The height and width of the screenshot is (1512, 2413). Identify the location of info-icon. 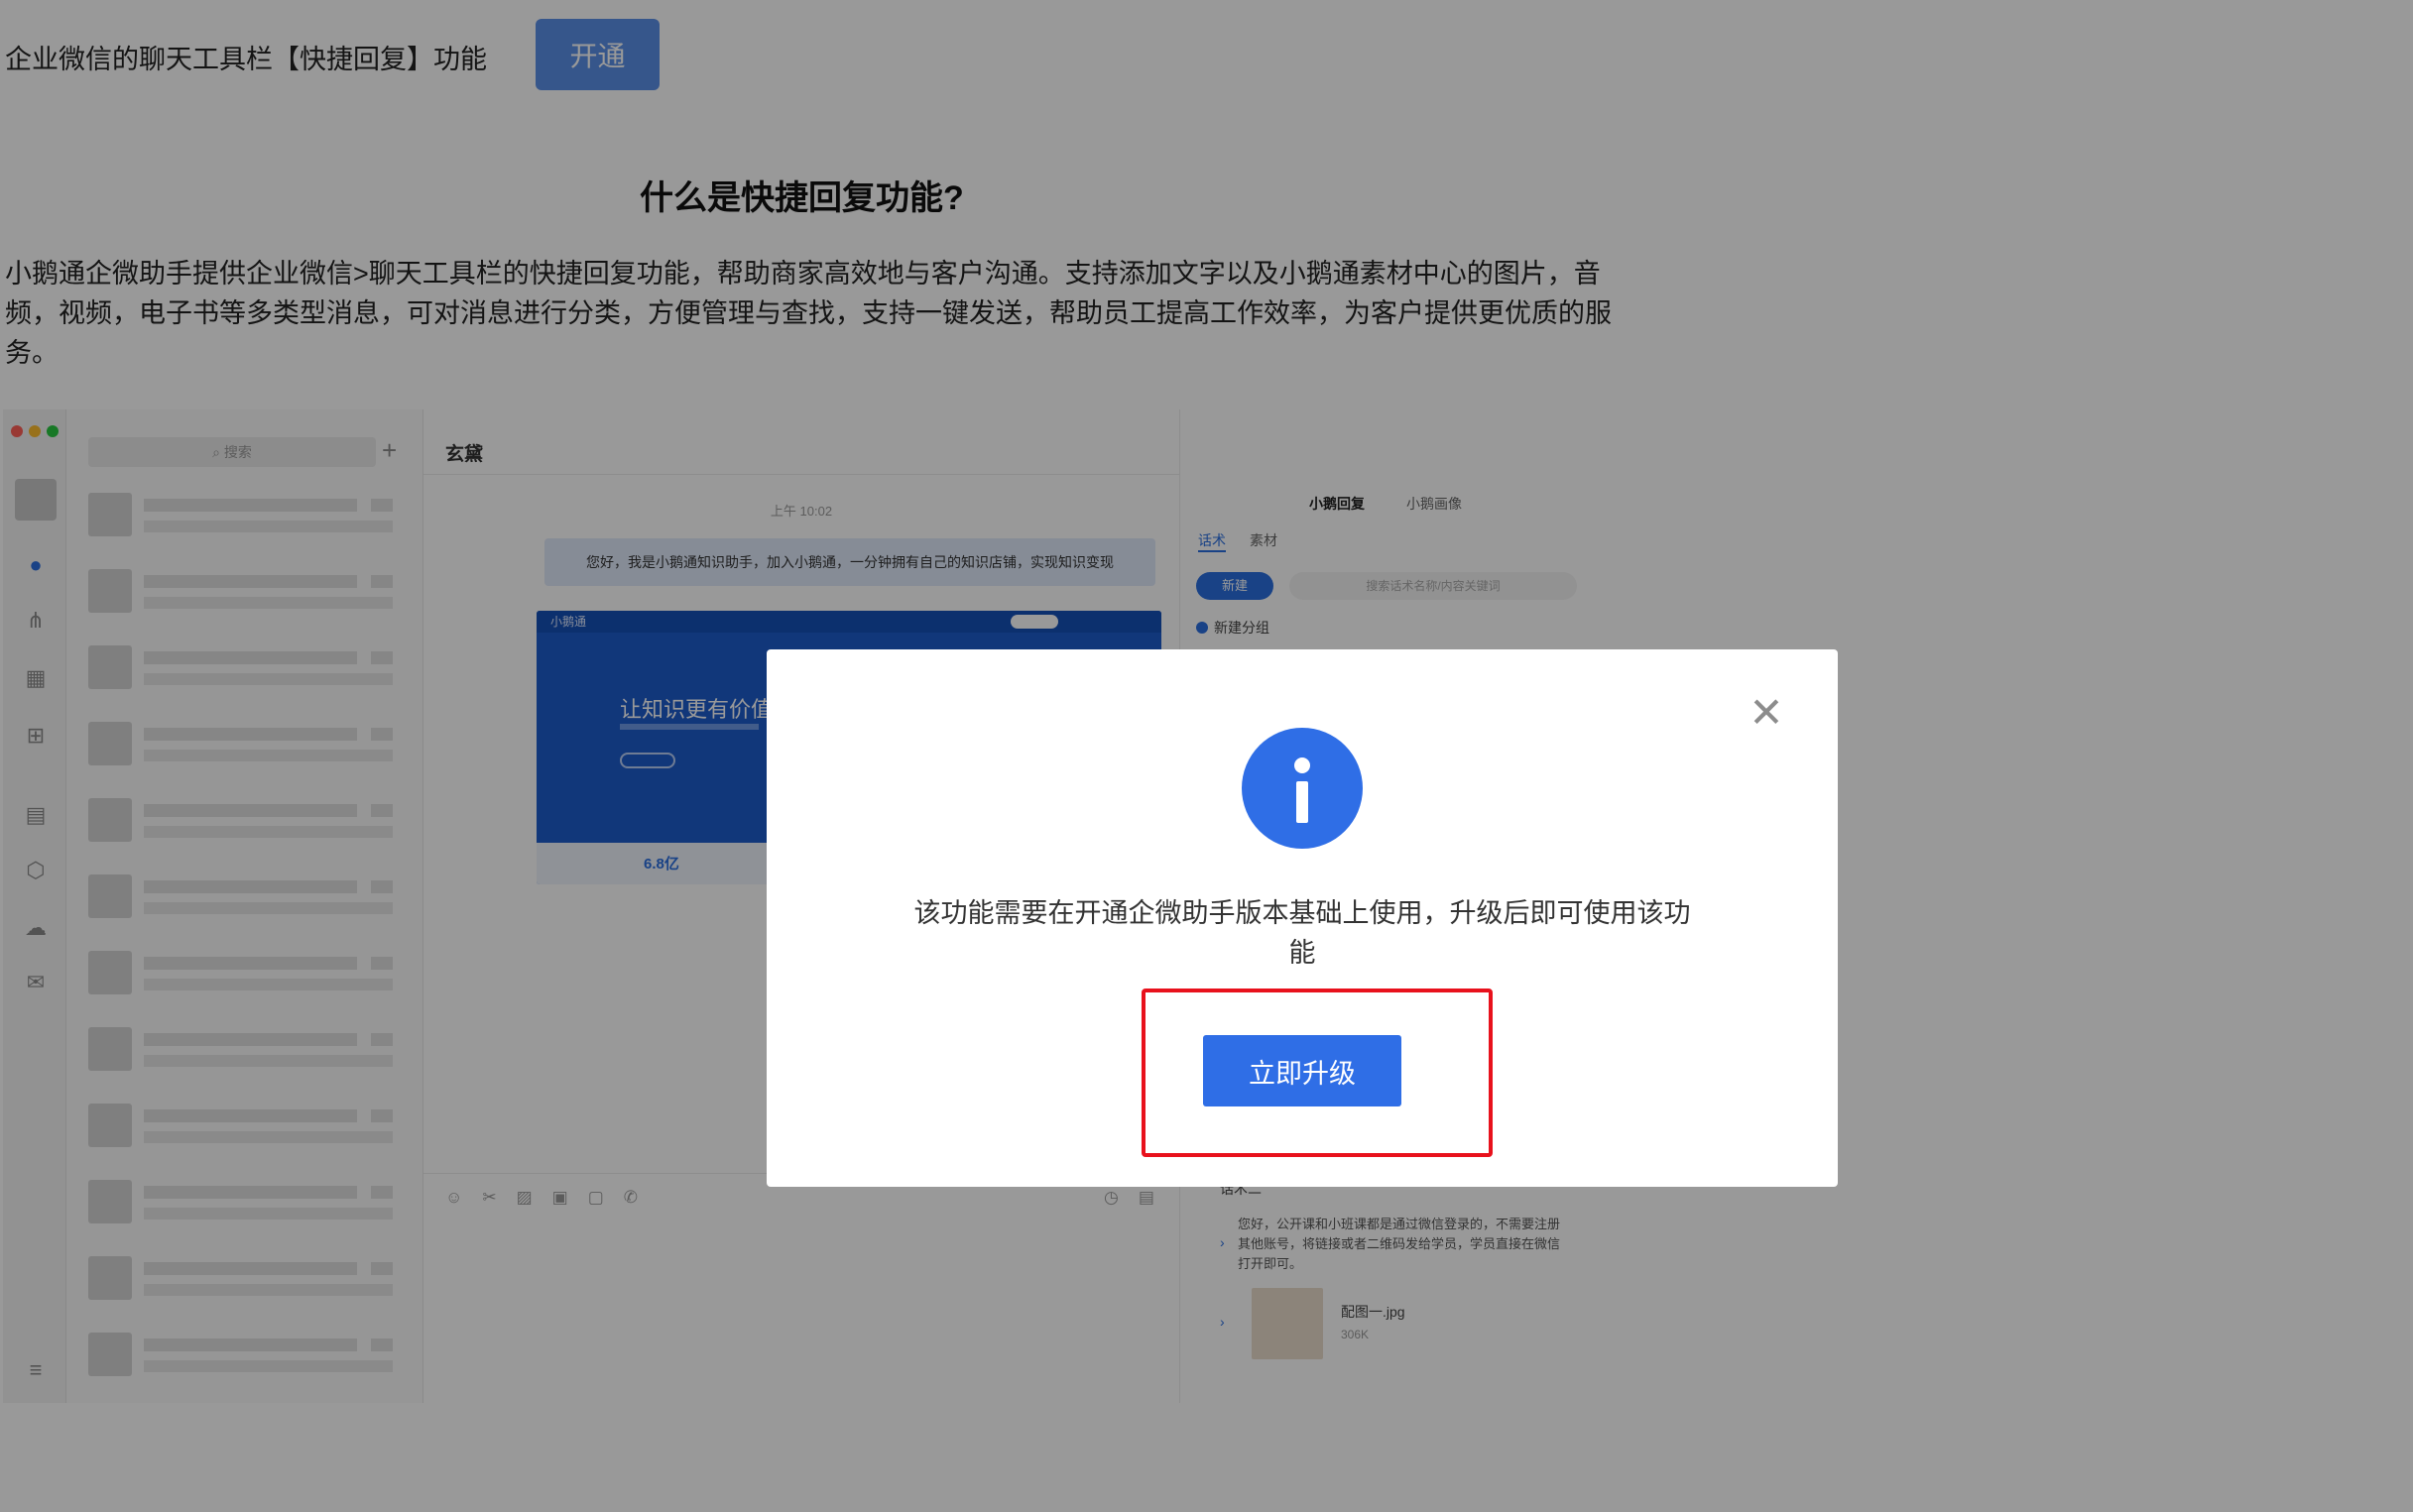
(1302, 788).